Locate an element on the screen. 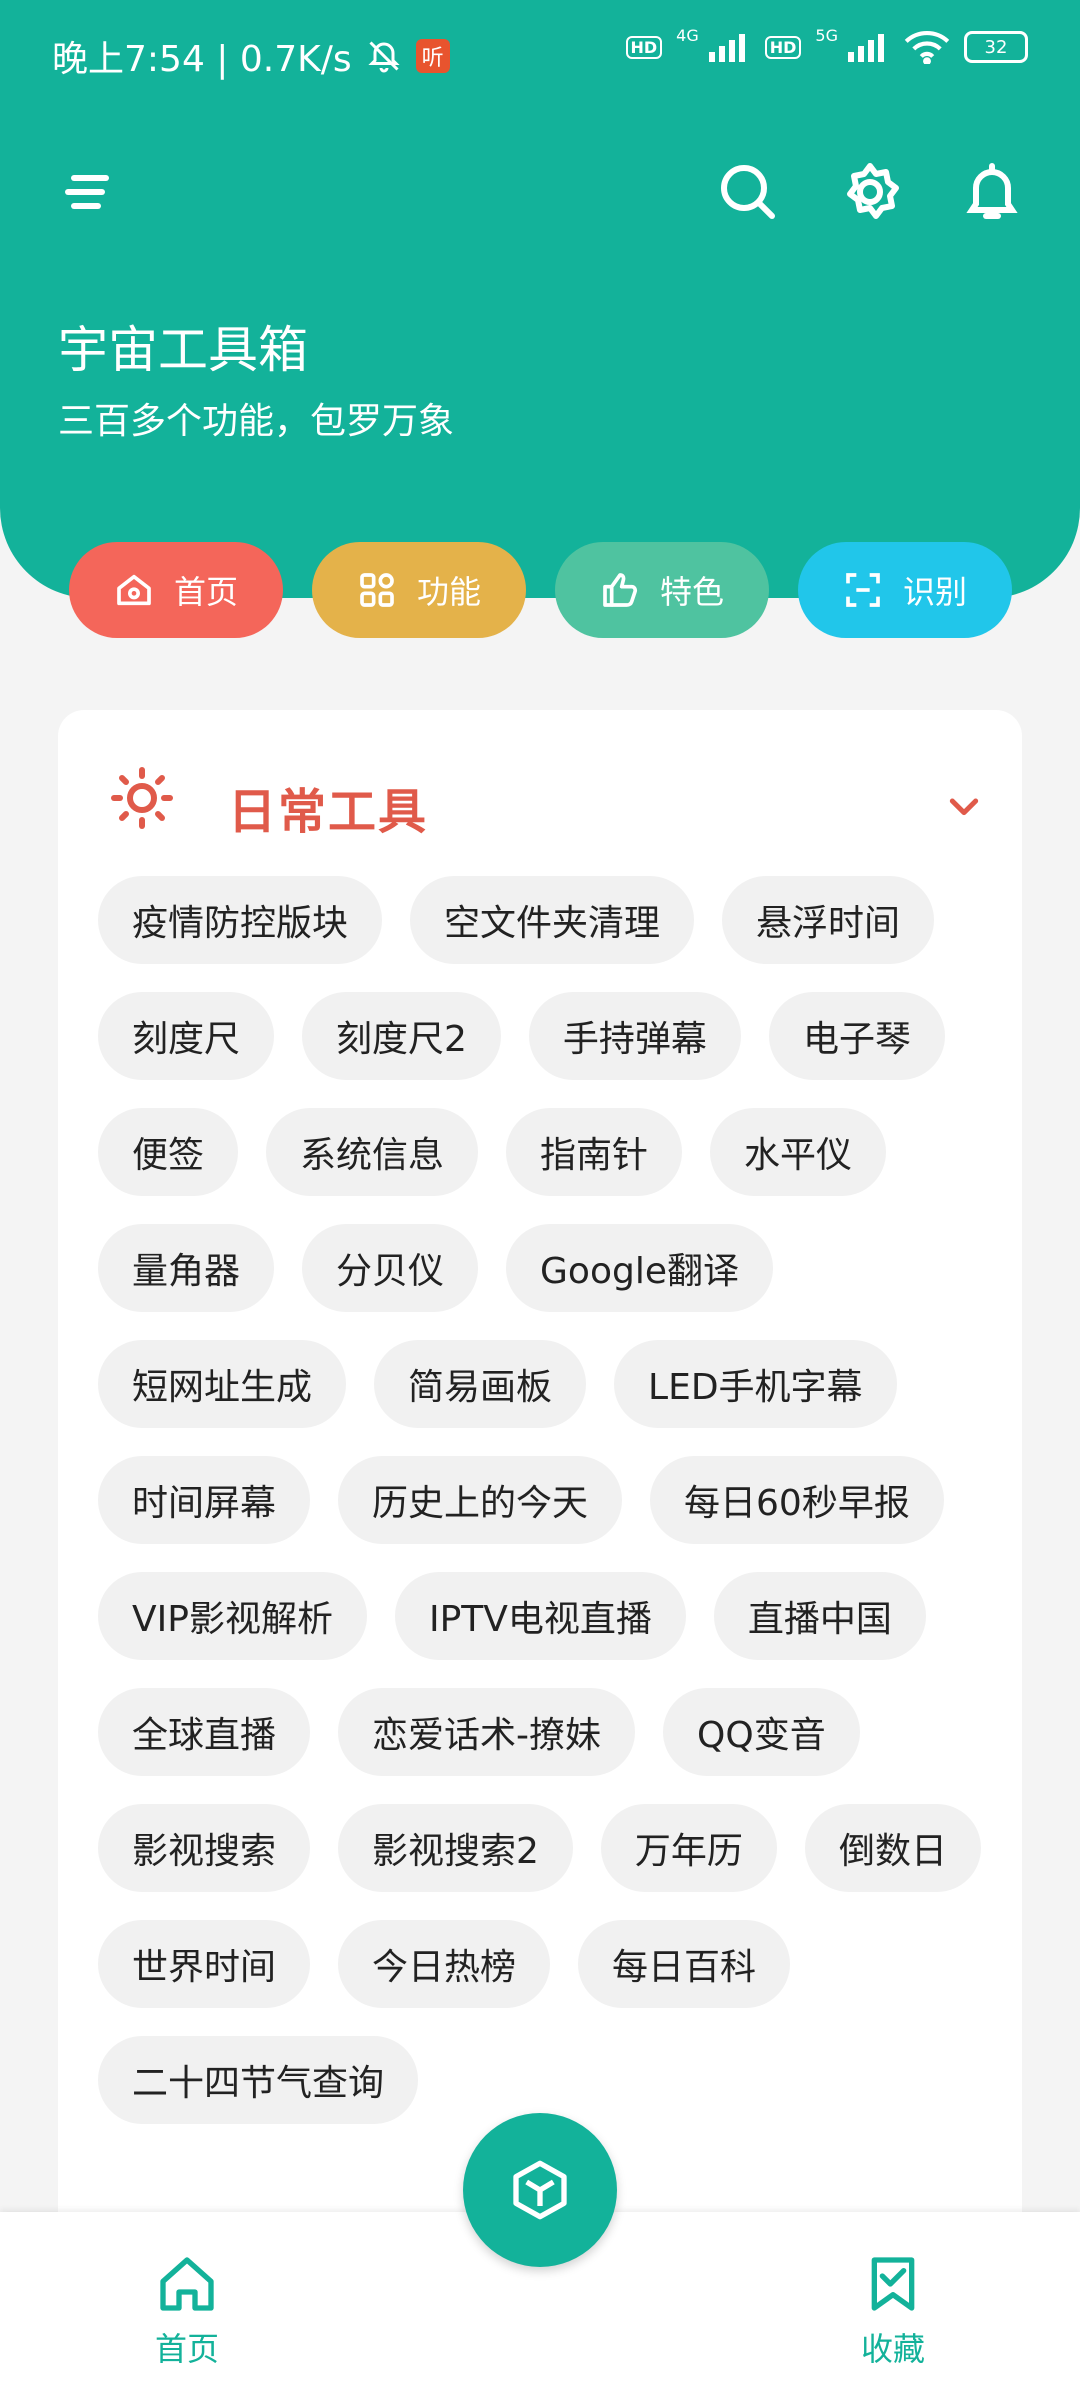 The image size is (1080, 2400). tool-tag: 恋爱话术-撩妹 is located at coordinates (487, 1732).